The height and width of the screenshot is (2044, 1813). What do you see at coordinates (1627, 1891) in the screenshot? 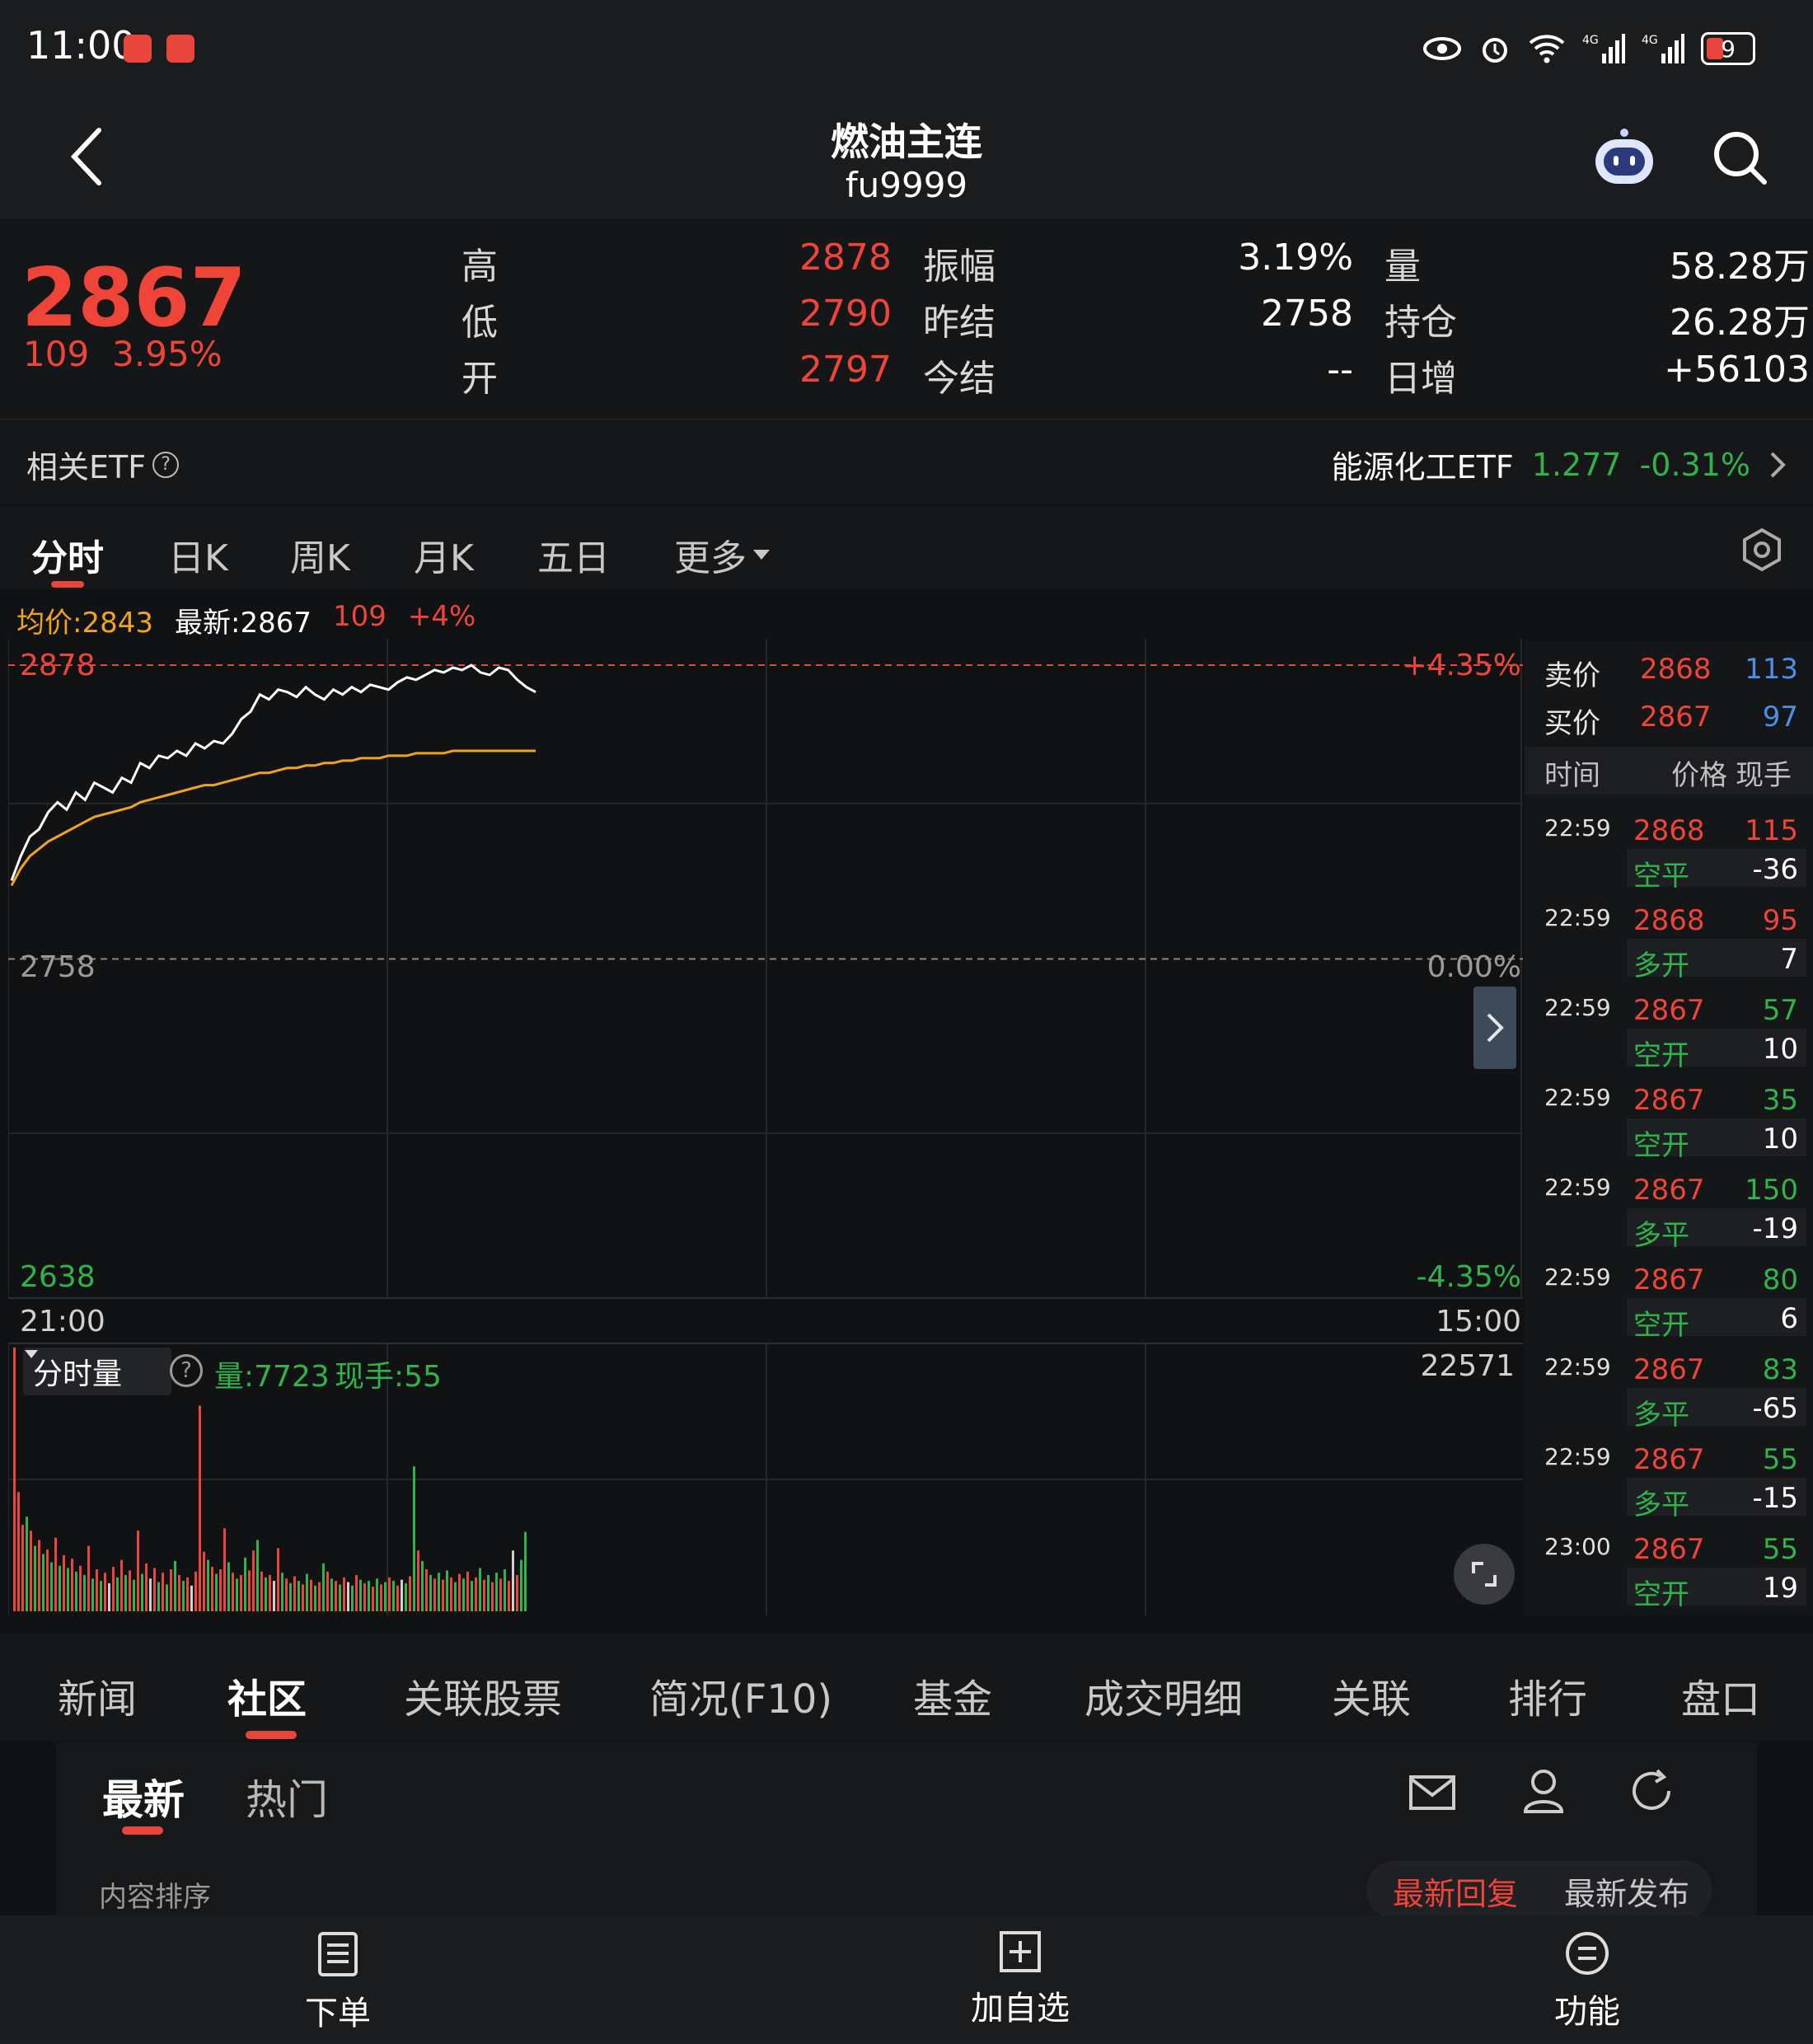
I see `sort-latest-post: 最新发布` at bounding box center [1627, 1891].